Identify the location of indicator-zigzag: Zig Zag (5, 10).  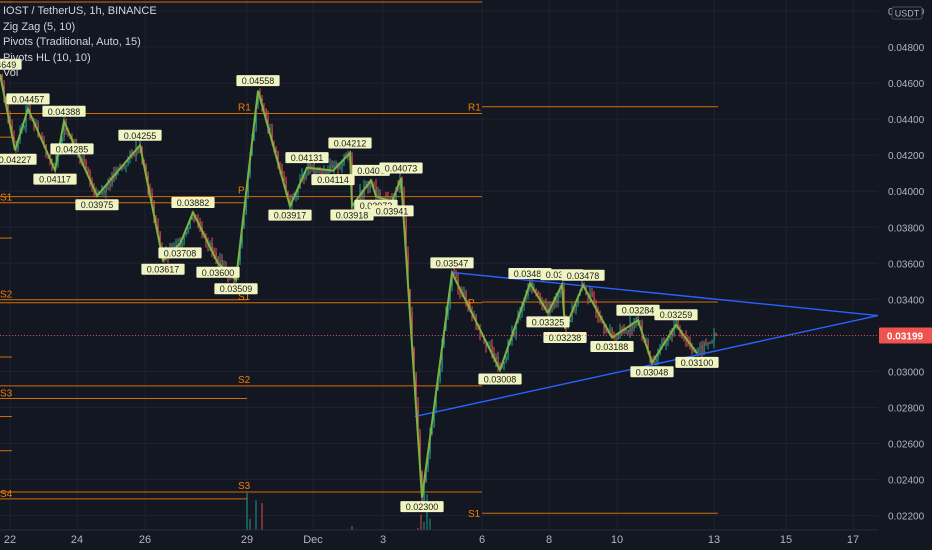
(80, 28).